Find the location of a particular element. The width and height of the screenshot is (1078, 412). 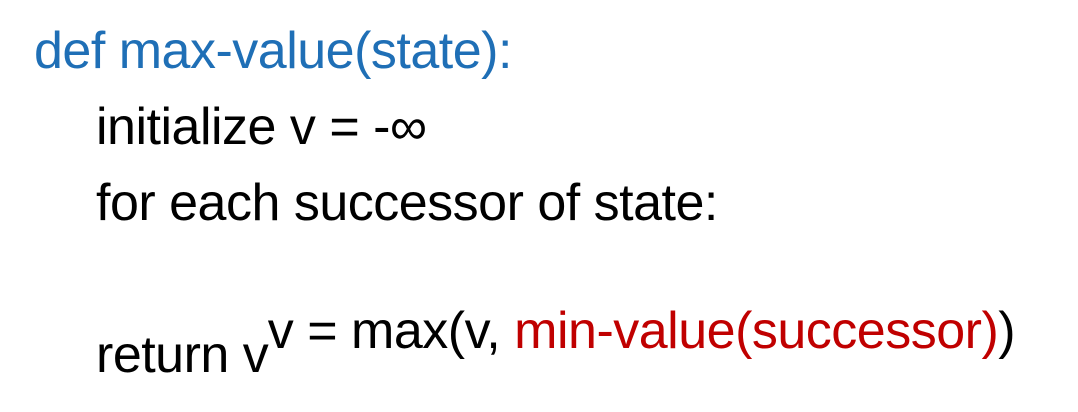

function-definition-line: def max-value(state): is located at coordinates (273, 51).